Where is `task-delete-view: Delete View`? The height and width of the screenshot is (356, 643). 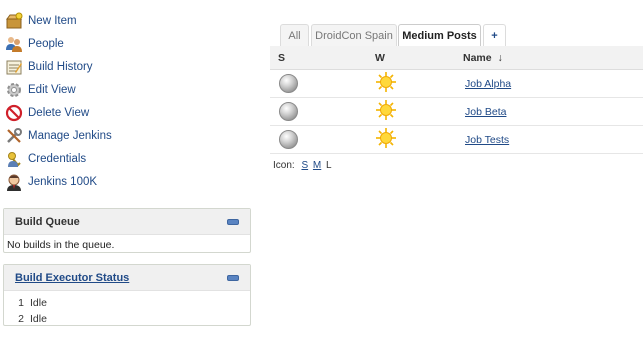
task-delete-view: Delete View is located at coordinates (125, 112).